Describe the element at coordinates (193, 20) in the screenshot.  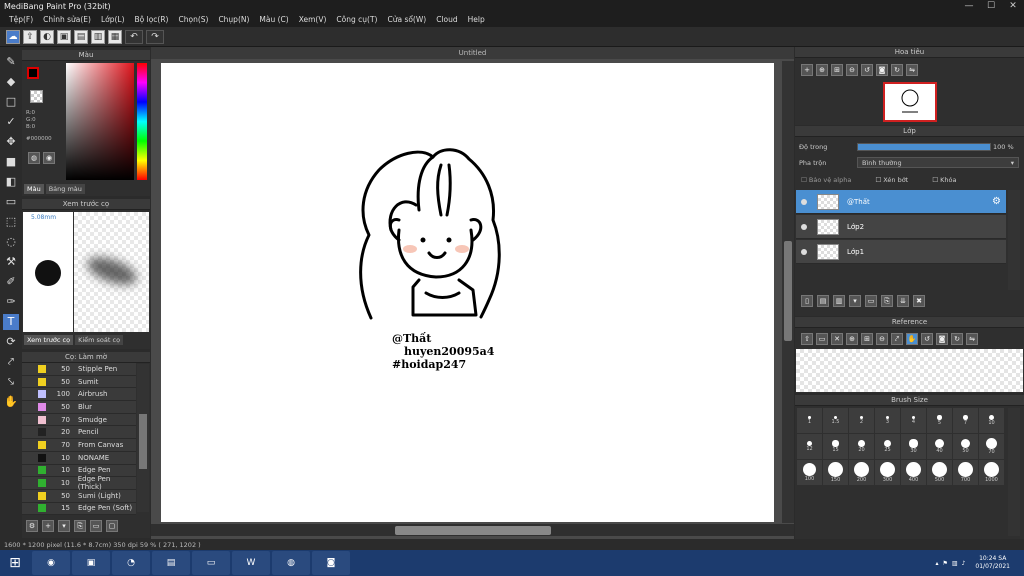
I see `menu-select: Chọn(S)` at that location.